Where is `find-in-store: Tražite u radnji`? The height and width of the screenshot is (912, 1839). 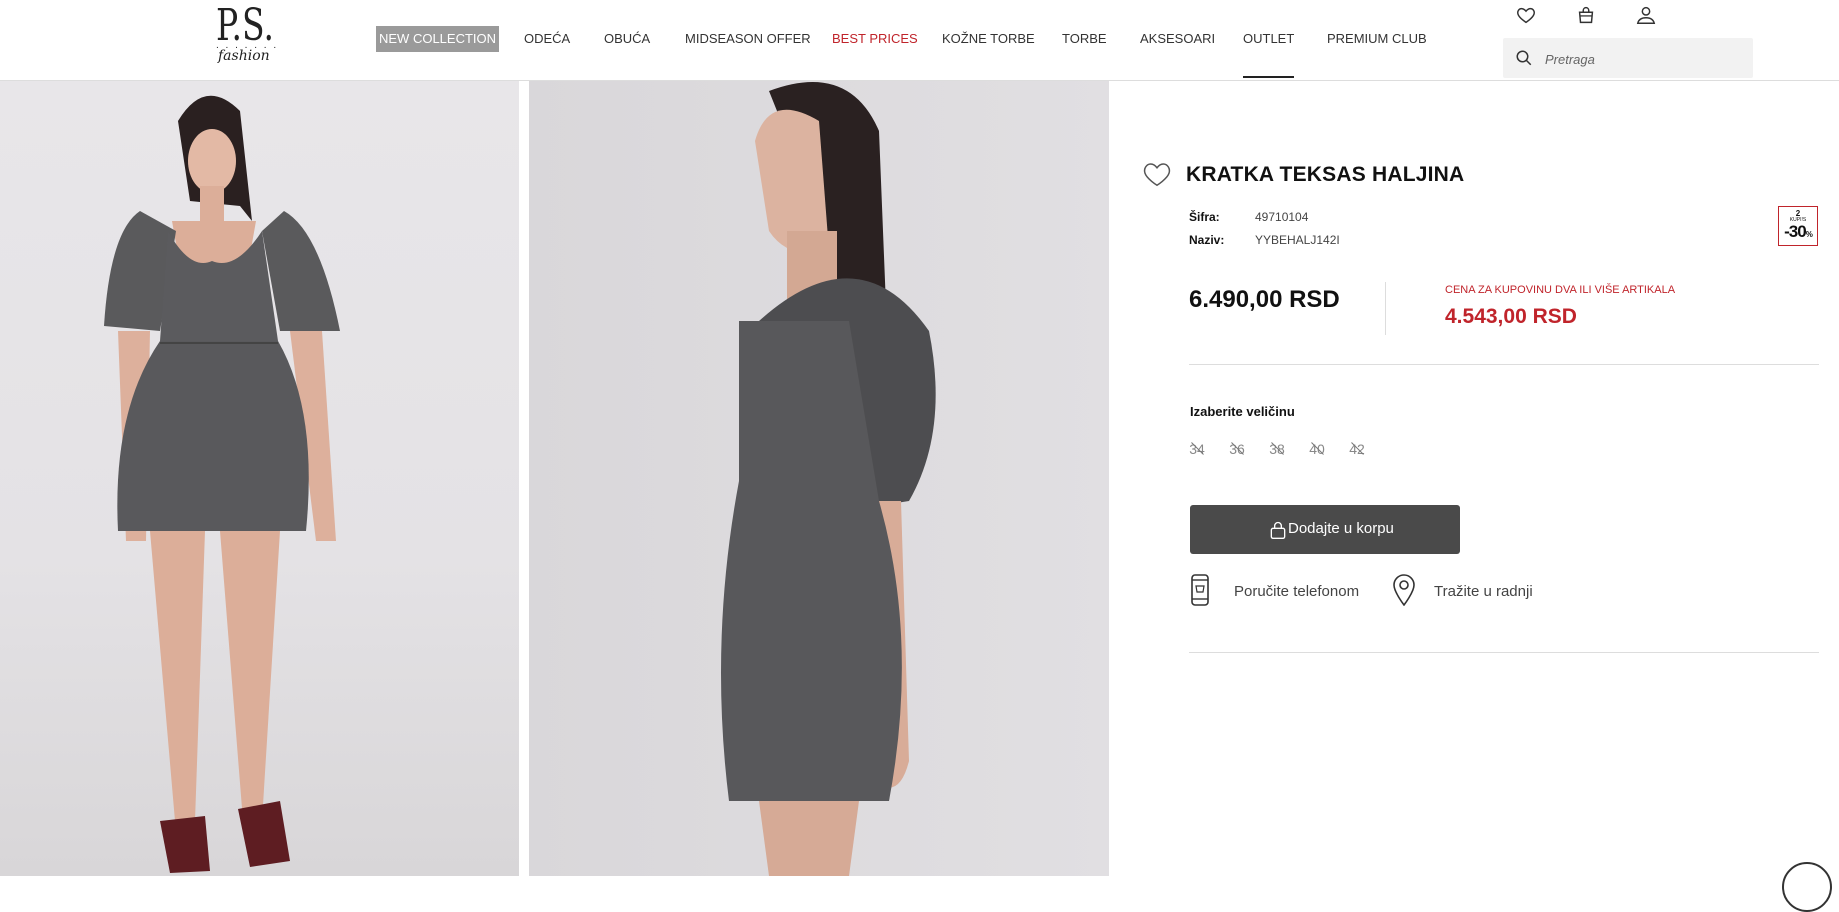 find-in-store: Tražite u radnji is located at coordinates (1492, 592).